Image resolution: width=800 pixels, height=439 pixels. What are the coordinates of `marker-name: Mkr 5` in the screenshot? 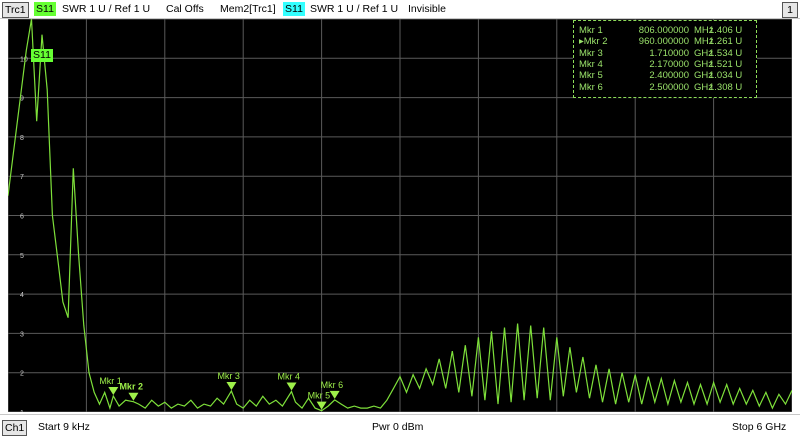 It's located at (591, 76).